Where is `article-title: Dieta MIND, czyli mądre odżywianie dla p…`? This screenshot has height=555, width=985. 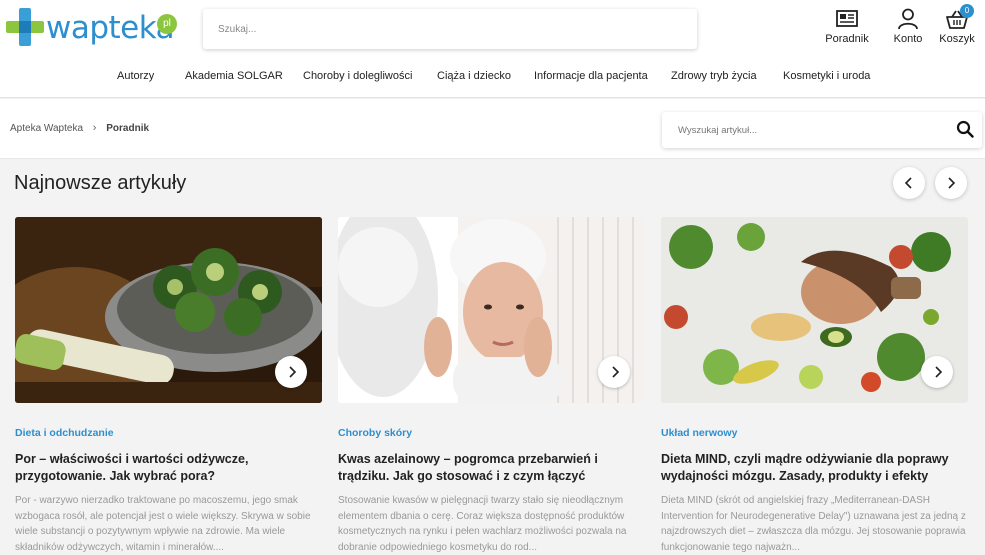
article-title: Dieta MIND, czyli mądre odżywianie dla p… is located at coordinates (814, 468).